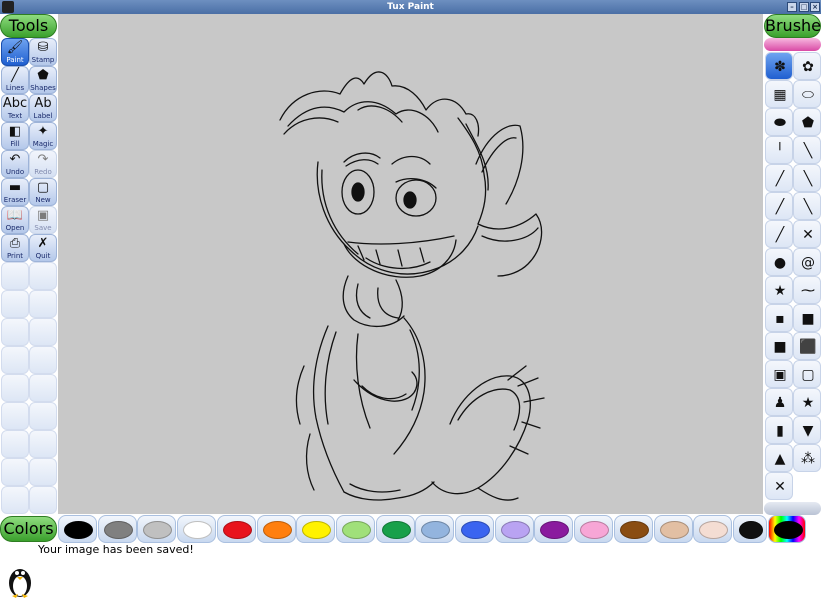 This screenshot has height=600, width=821. Describe the element at coordinates (77, 529) in the screenshot. I see `color-black-swatch` at that location.